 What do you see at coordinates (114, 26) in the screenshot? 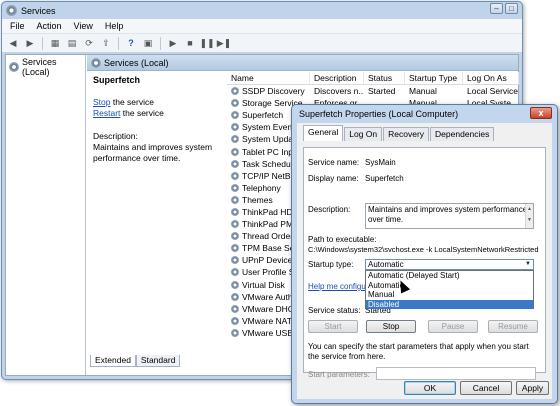
I see `menu-help: Help` at bounding box center [114, 26].